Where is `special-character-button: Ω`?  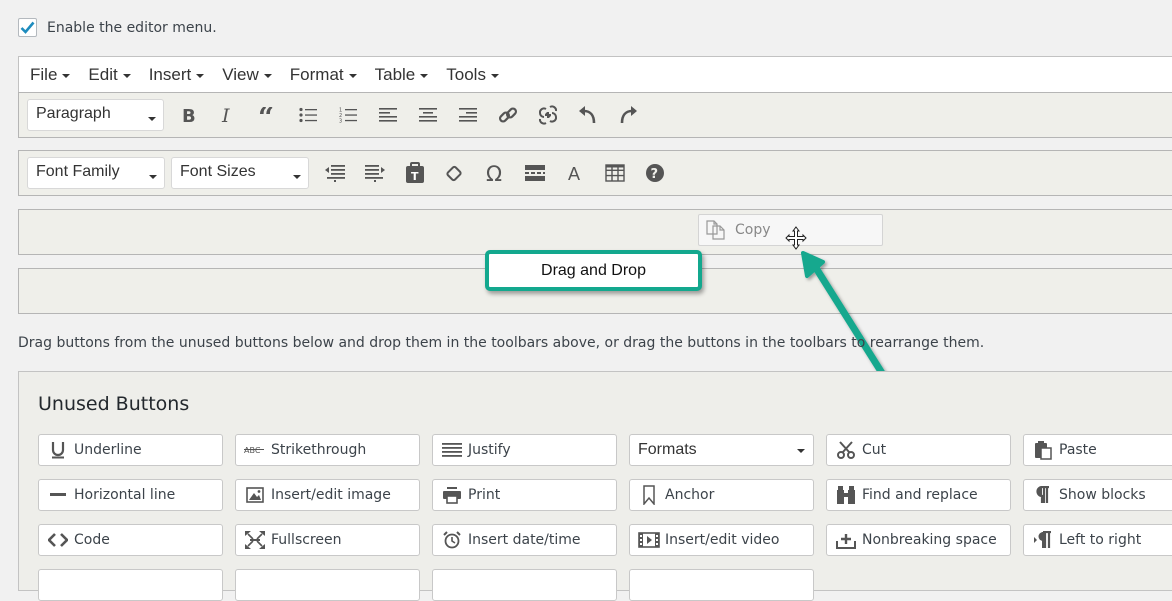
special-character-button: Ω is located at coordinates (495, 173).